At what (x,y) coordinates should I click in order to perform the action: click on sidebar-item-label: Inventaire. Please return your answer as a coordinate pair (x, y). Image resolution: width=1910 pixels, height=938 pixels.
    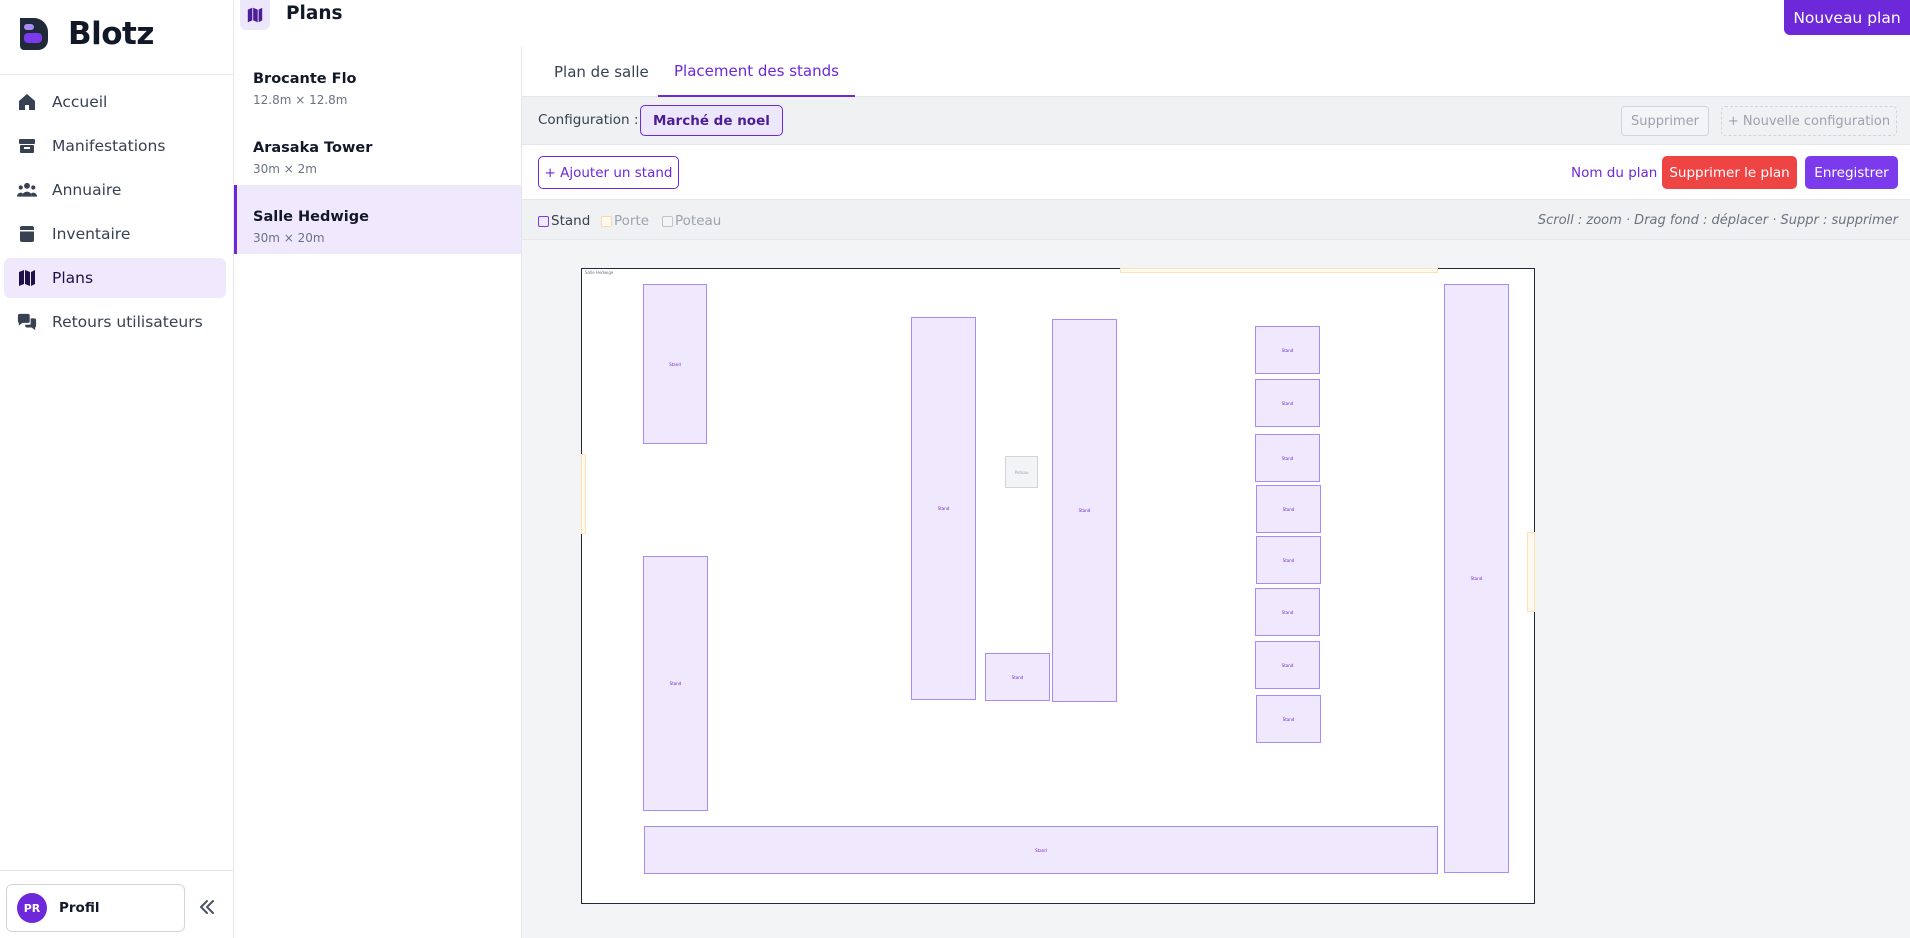
    Looking at the image, I should click on (91, 234).